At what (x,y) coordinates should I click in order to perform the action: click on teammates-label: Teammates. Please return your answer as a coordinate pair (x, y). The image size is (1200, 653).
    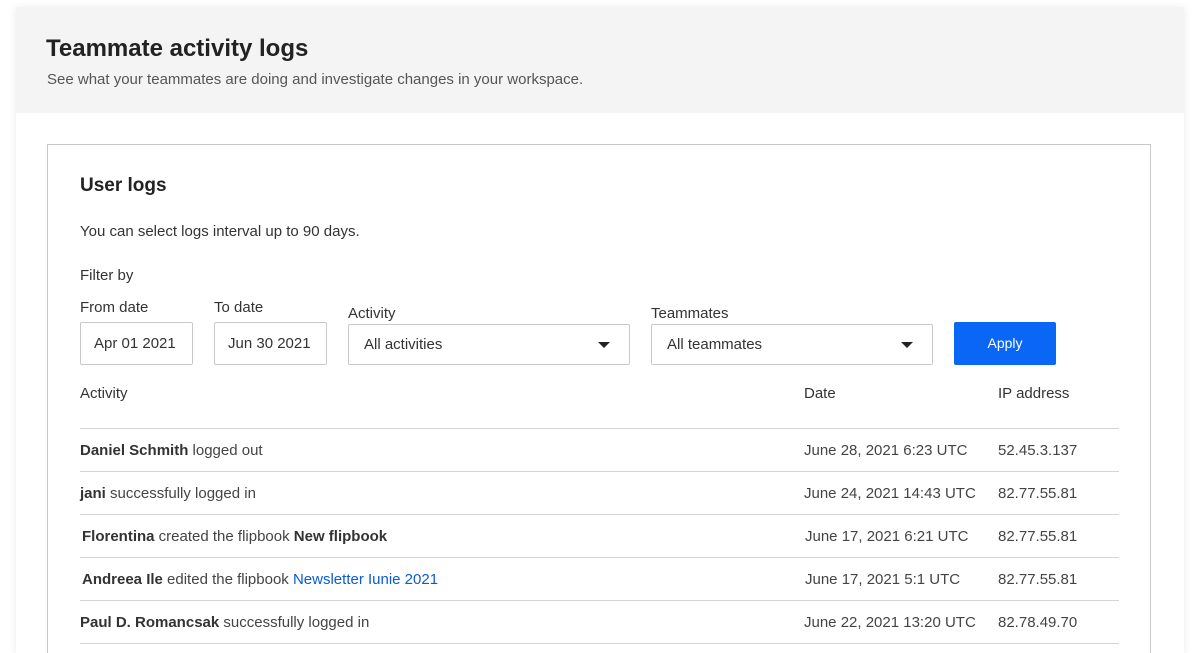
    Looking at the image, I should click on (690, 313).